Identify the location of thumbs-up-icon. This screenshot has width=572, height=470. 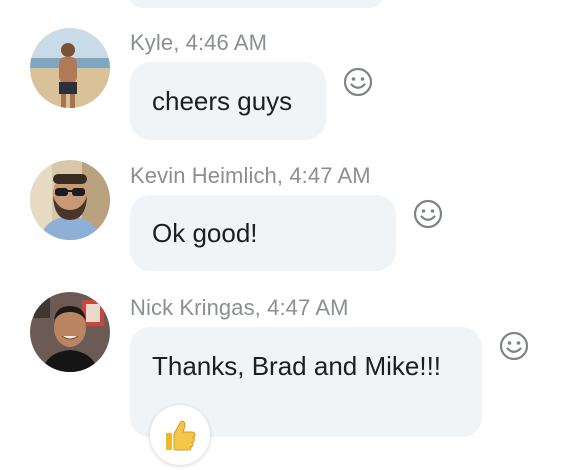
(181, 435).